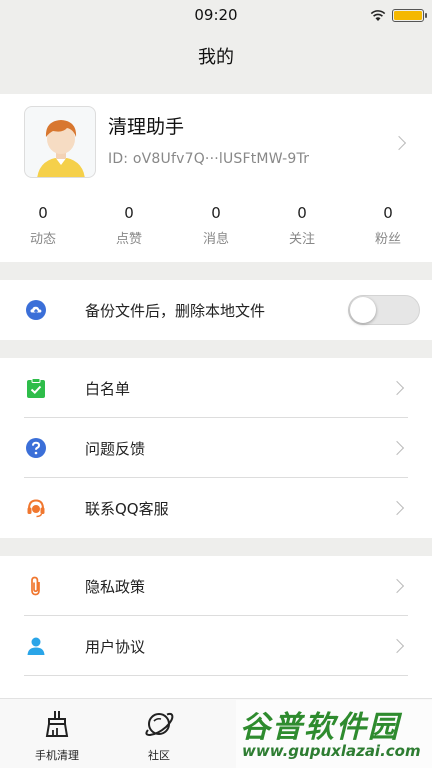 This screenshot has width=432, height=768. Describe the element at coordinates (216, 508) in the screenshot. I see `menu-item-qq-service: 联系QQ客服` at that location.